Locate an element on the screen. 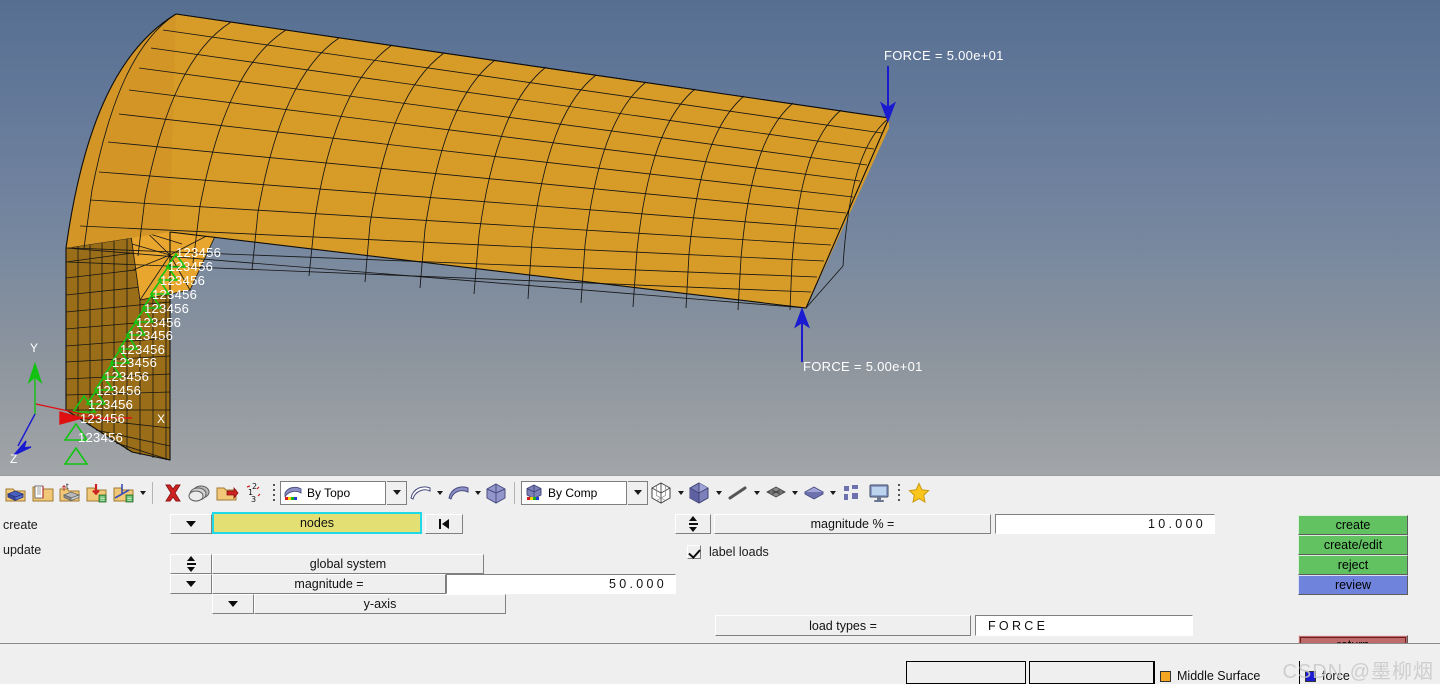 This screenshot has width=1440, height=684. component-systems-icon is located at coordinates (123, 493).